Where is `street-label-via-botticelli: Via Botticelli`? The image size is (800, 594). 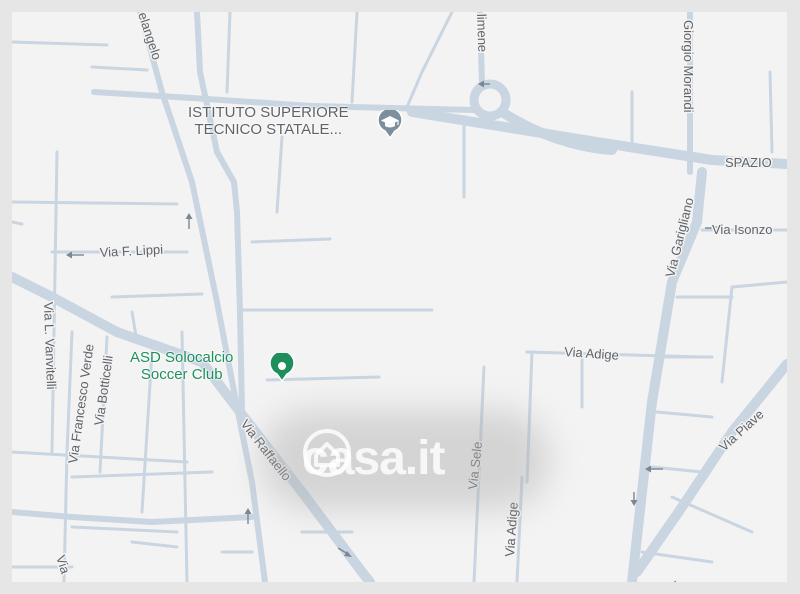
street-label-via-botticelli: Via Botticelli is located at coordinates (103, 390).